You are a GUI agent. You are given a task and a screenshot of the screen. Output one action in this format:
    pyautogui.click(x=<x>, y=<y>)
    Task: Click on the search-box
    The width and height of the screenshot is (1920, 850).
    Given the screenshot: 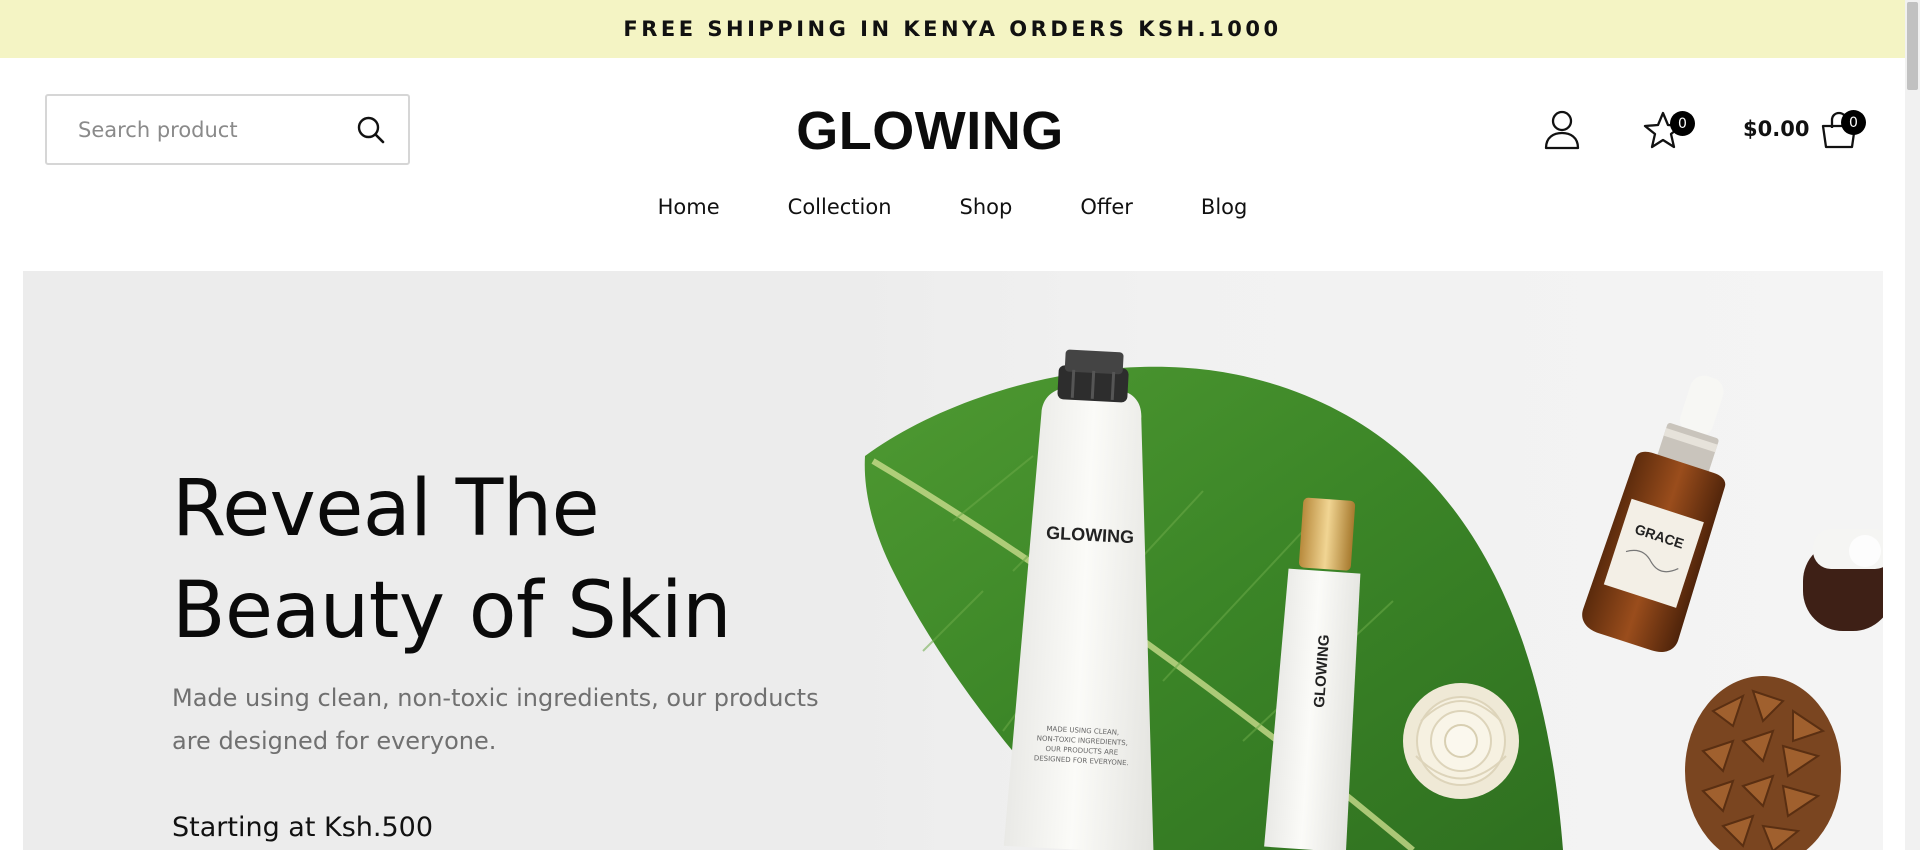 What is the action you would take?
    pyautogui.click(x=227, y=129)
    